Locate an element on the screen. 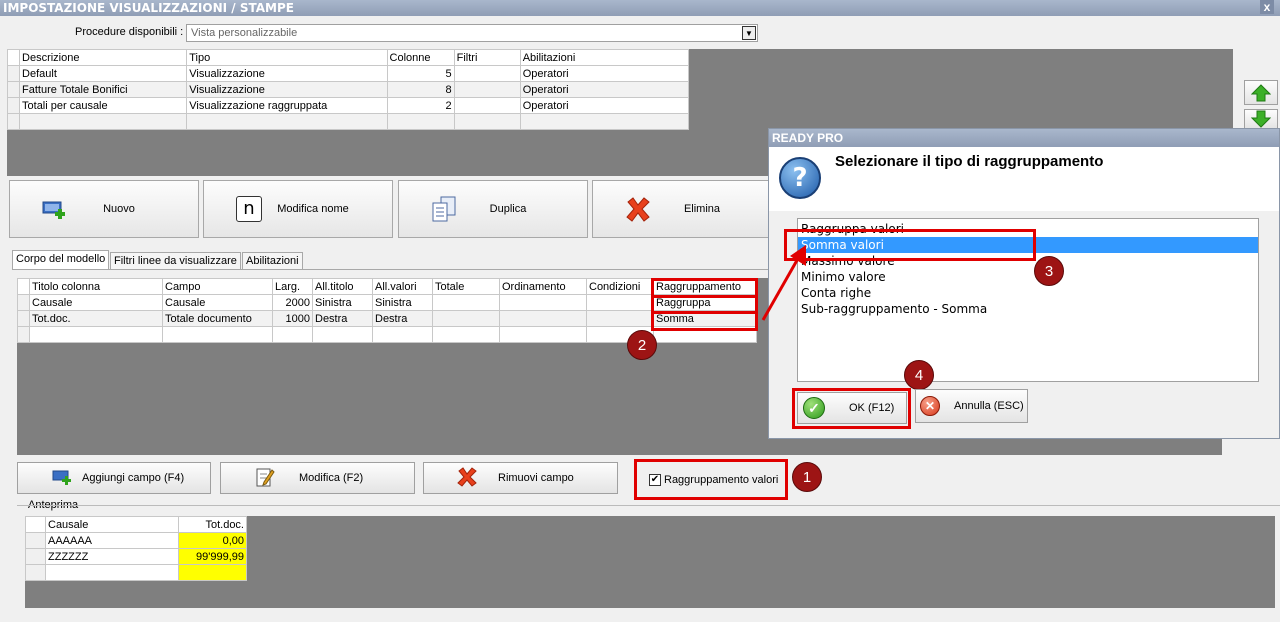 The width and height of the screenshot is (1280, 622). close-button: x is located at coordinates (1267, 7).